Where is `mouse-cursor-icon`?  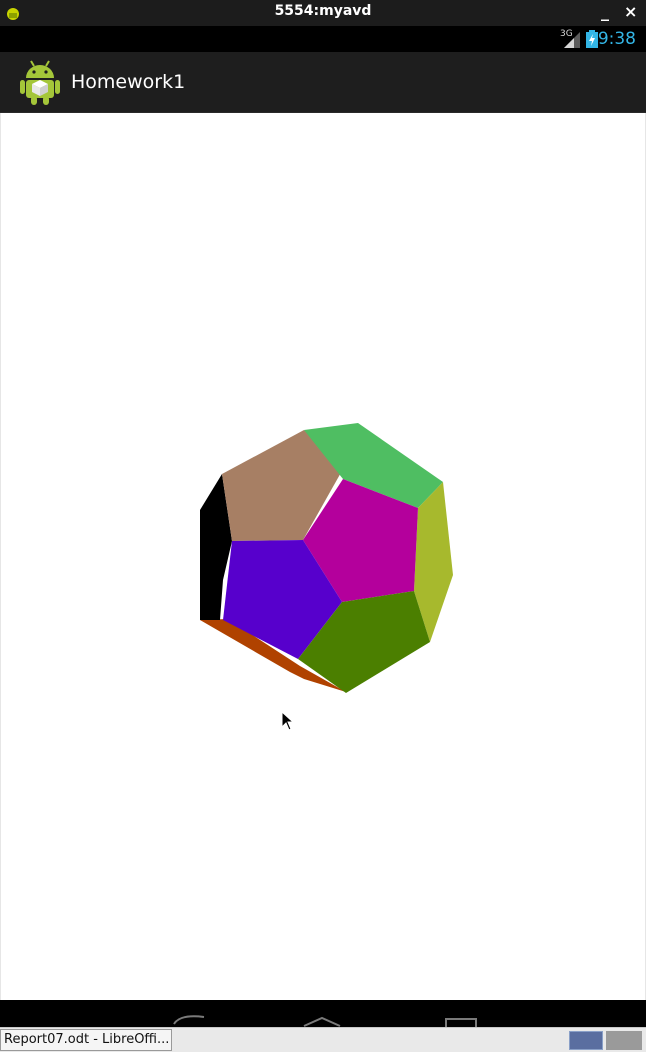
mouse-cursor-icon is located at coordinates (288, 721).